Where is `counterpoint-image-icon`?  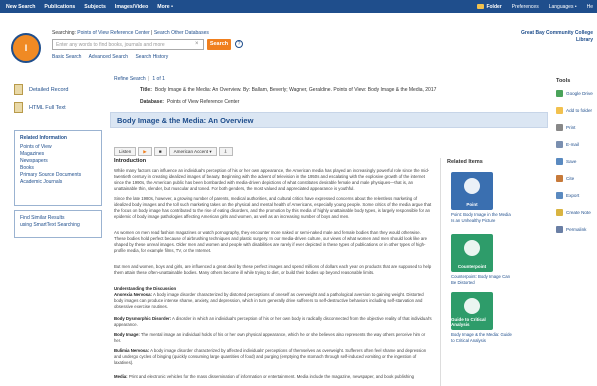
counterpoint-image-icon is located at coordinates (472, 248).